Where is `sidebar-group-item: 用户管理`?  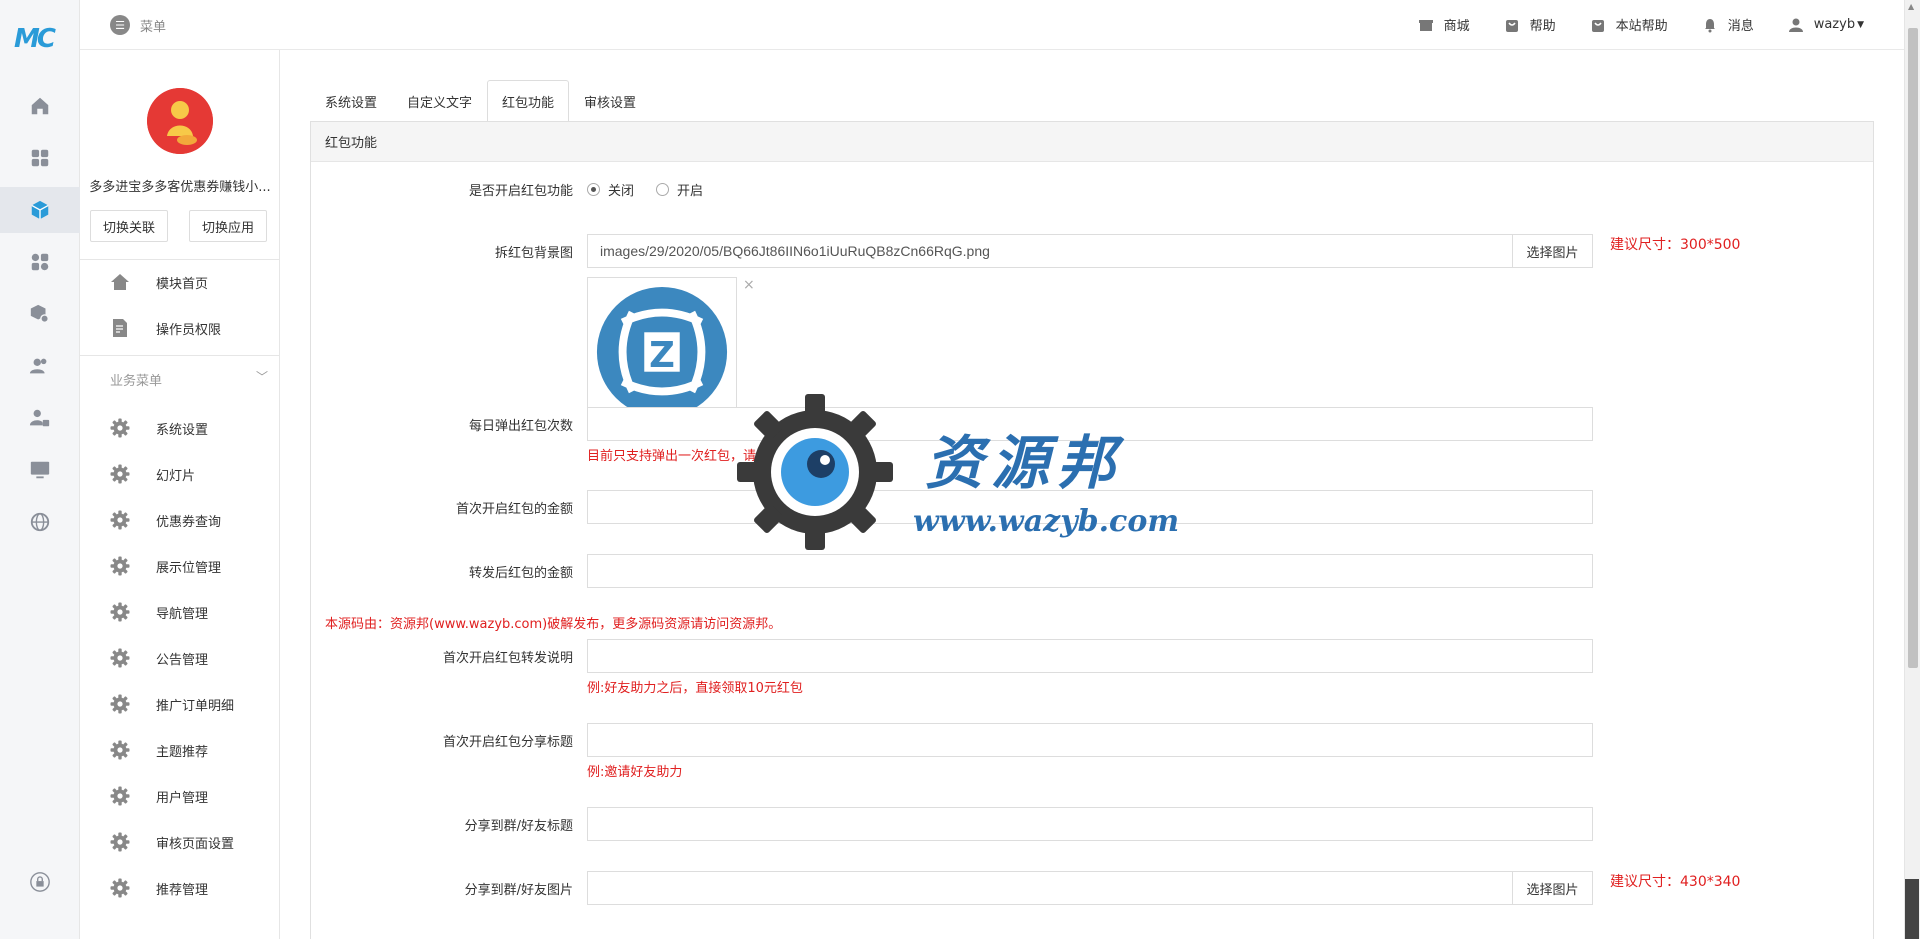
sidebar-group-item: 用户管理 is located at coordinates (180, 796).